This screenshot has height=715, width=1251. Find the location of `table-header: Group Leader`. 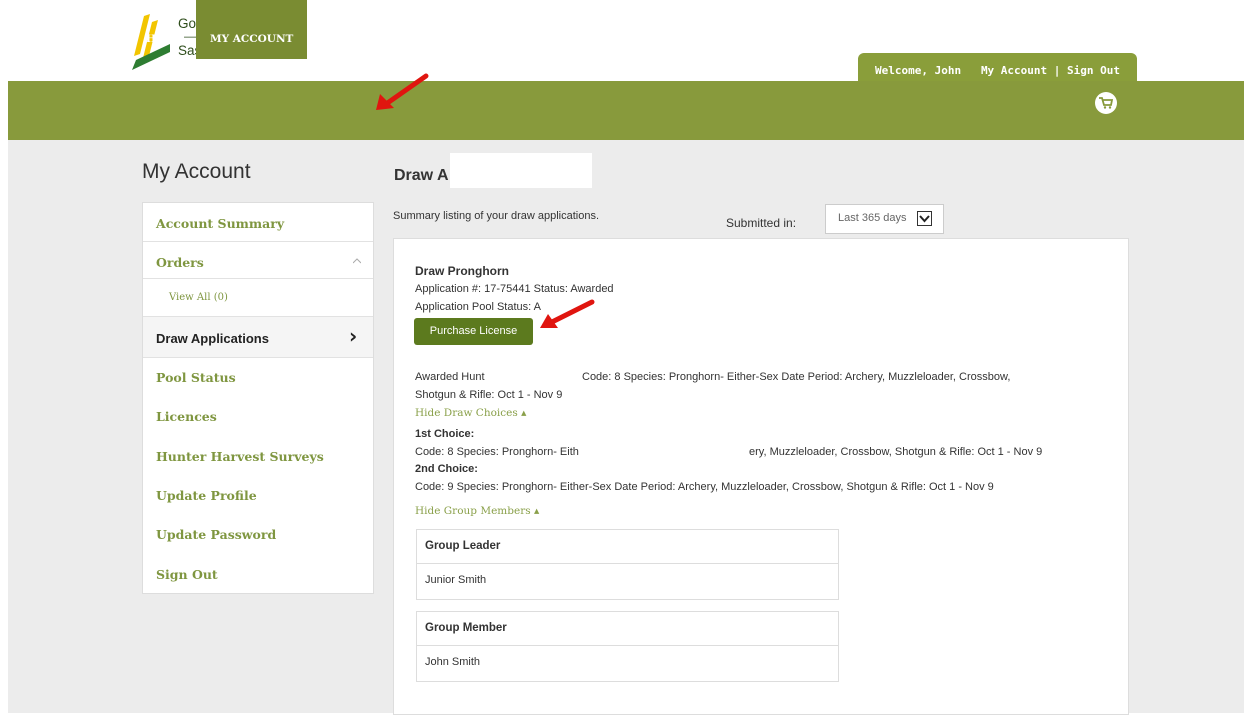

table-header: Group Leader is located at coordinates (627, 547).